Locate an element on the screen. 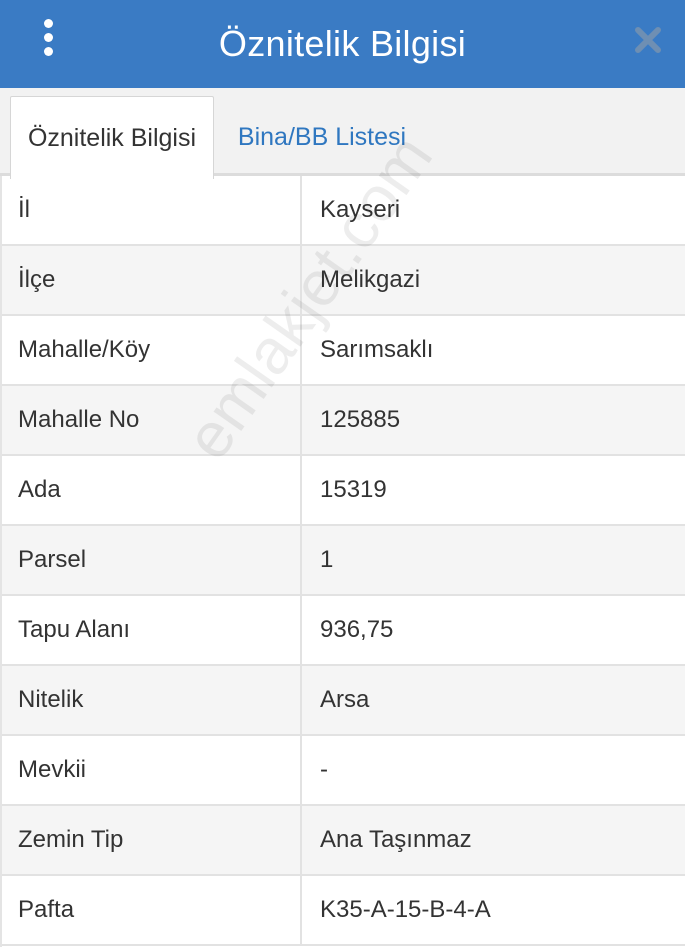  tab-oznitelik-bilgisi: Öznitelik Bilgisi is located at coordinates (112, 137).